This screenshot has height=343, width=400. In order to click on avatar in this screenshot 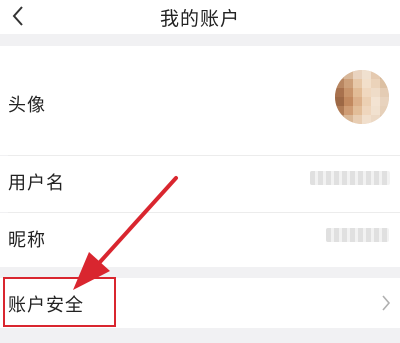, I will do `click(362, 97)`.